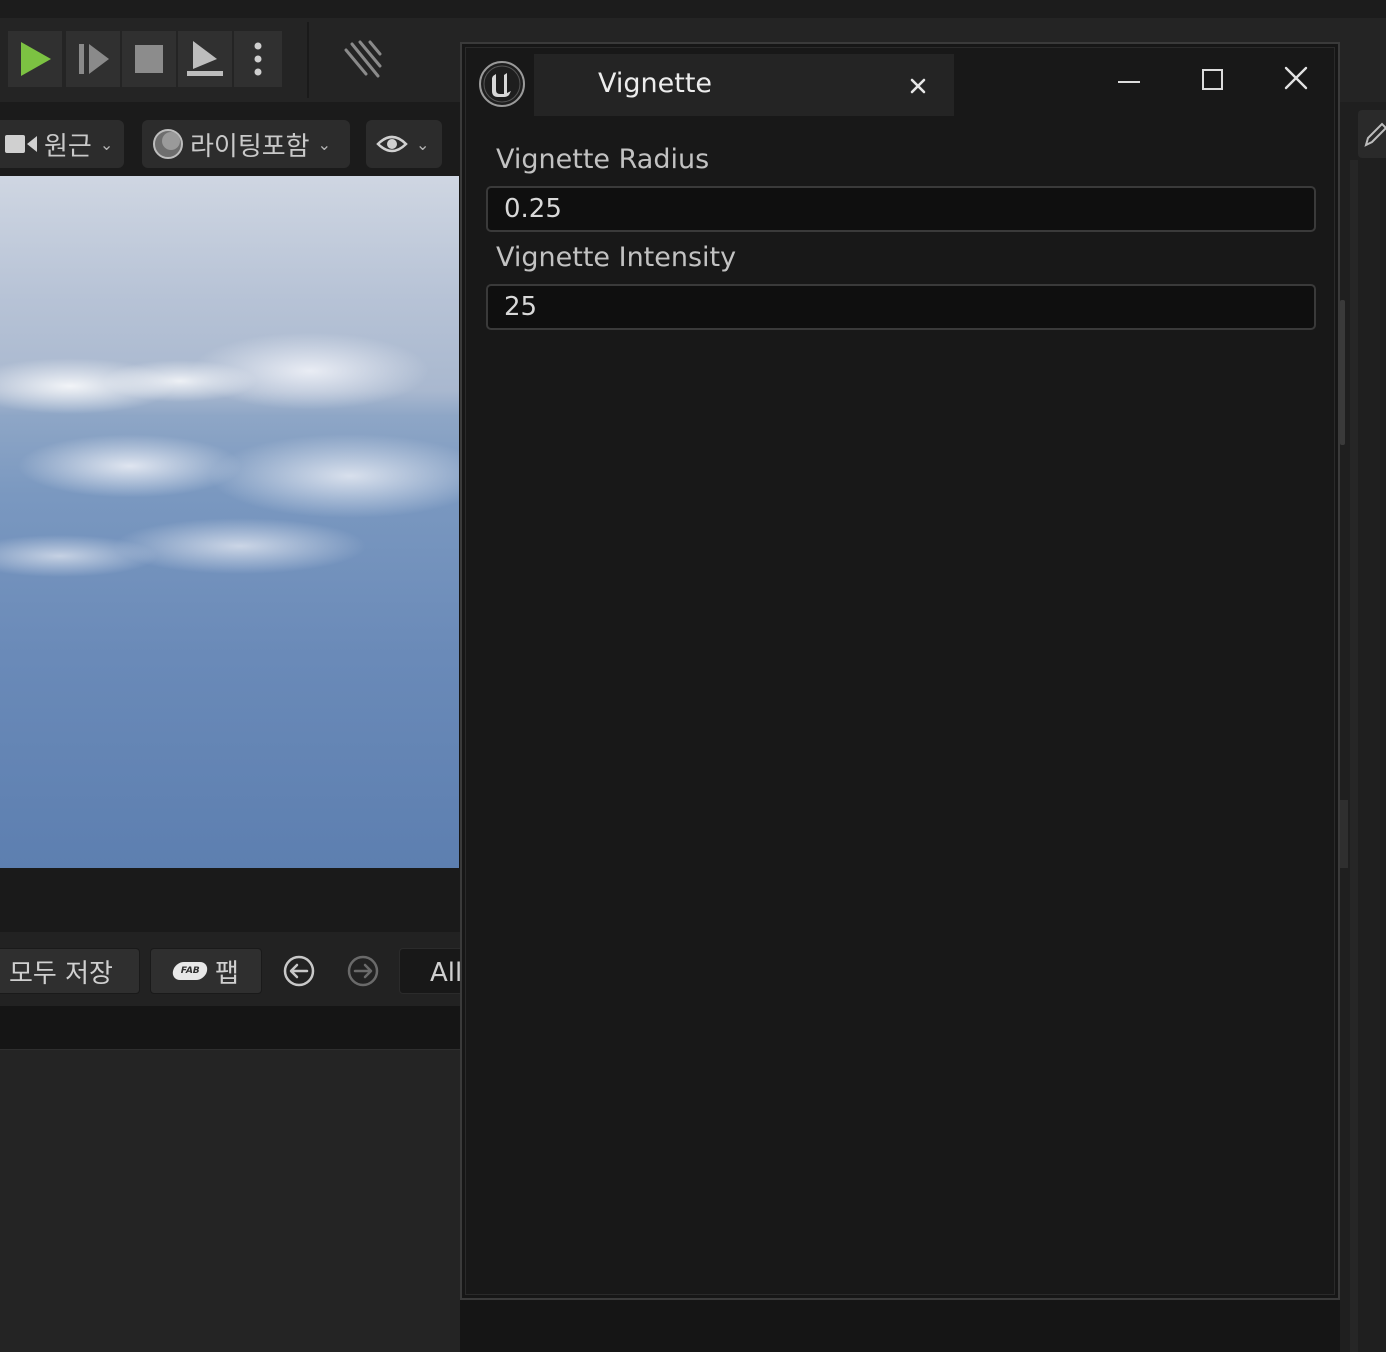  Describe the element at coordinates (299, 971) in the screenshot. I see `back-arrow-icon` at that location.